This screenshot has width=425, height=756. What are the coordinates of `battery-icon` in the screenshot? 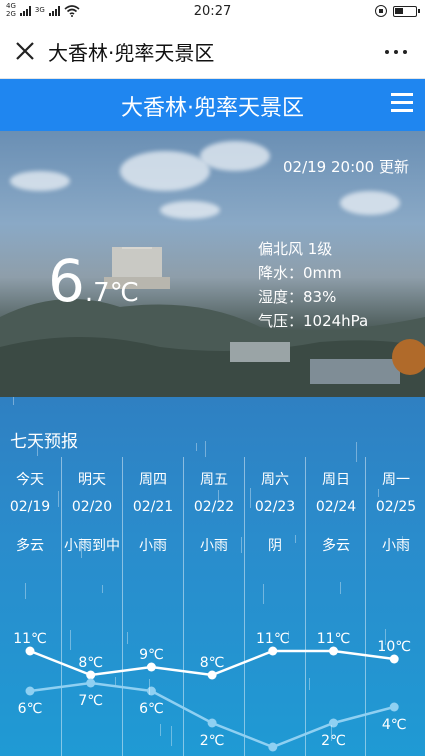 It's located at (406, 11).